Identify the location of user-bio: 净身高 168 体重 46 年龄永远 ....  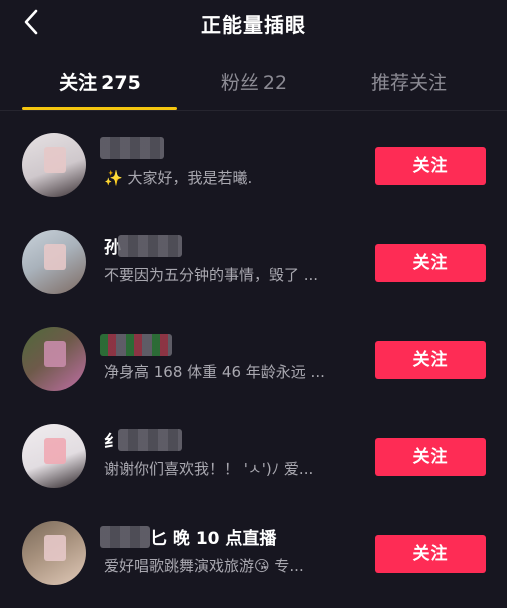
(214, 372).